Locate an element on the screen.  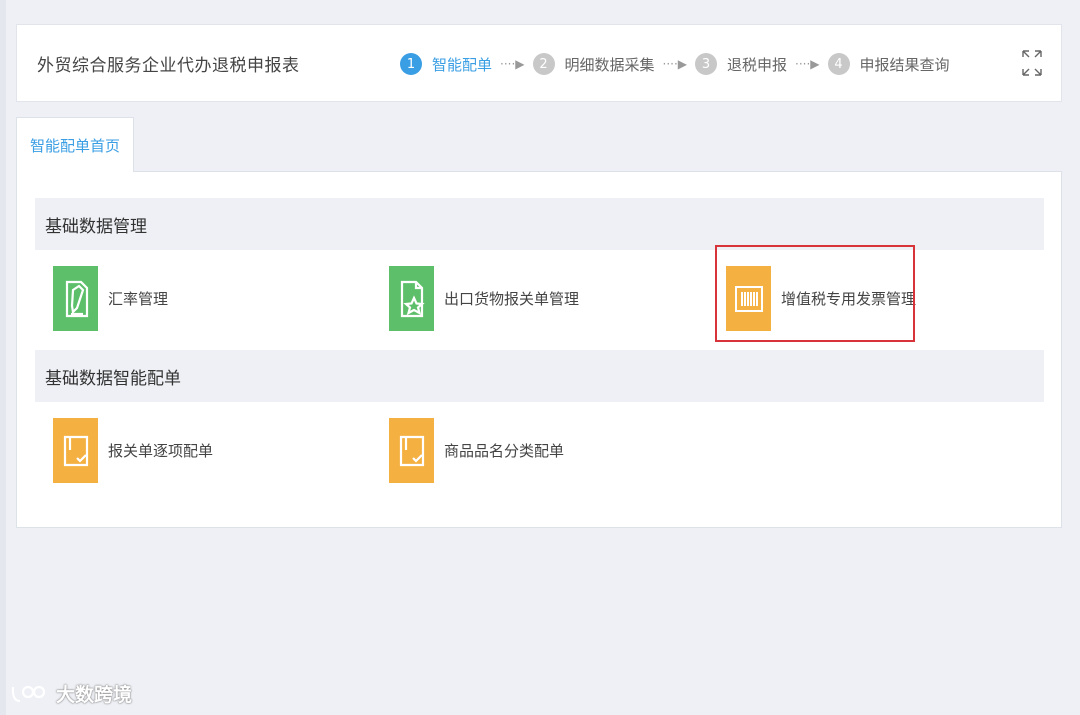
tile-customs-declaration: 出口货物报关单管理 is located at coordinates (484, 298).